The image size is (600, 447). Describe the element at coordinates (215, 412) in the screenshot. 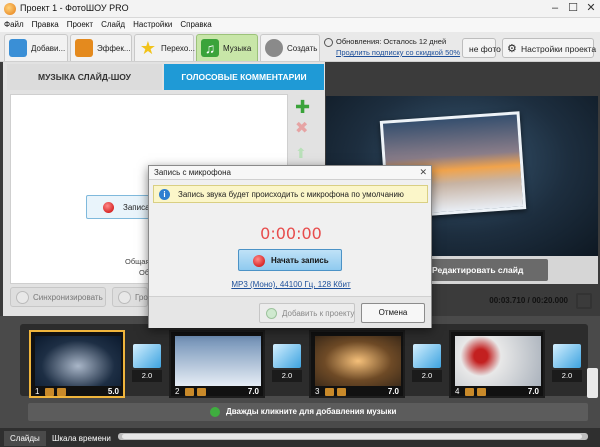

I see `music-note-icon` at that location.